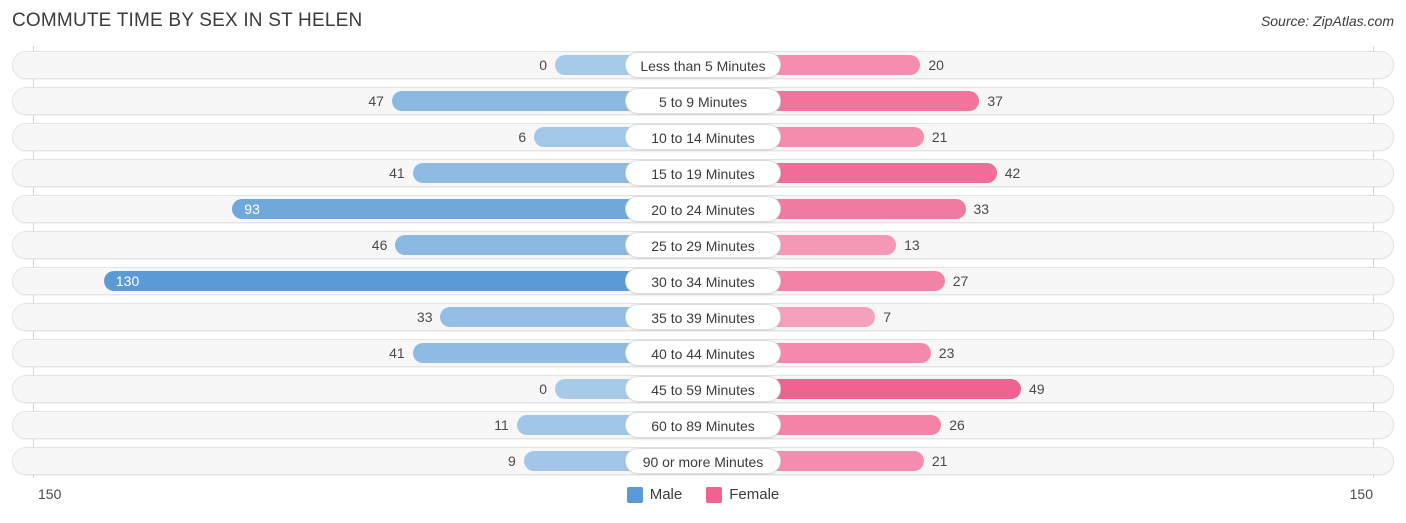  What do you see at coordinates (703, 101) in the screenshot?
I see `category-label-pill: 5 to 9 Minutes` at bounding box center [703, 101].